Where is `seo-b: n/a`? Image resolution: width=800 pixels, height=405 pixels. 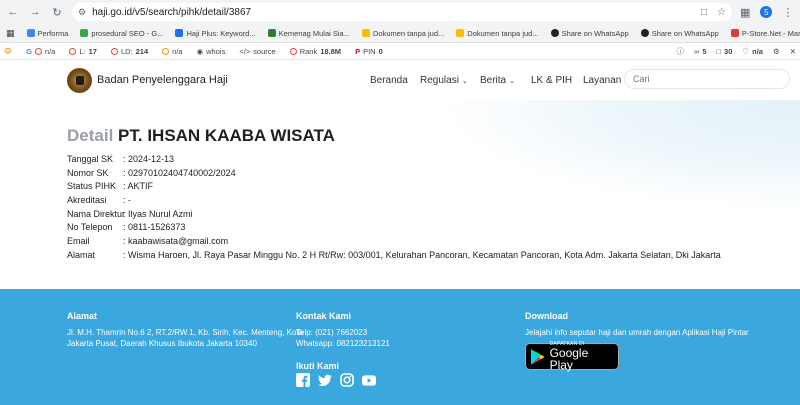 seo-b: n/a is located at coordinates (172, 51).